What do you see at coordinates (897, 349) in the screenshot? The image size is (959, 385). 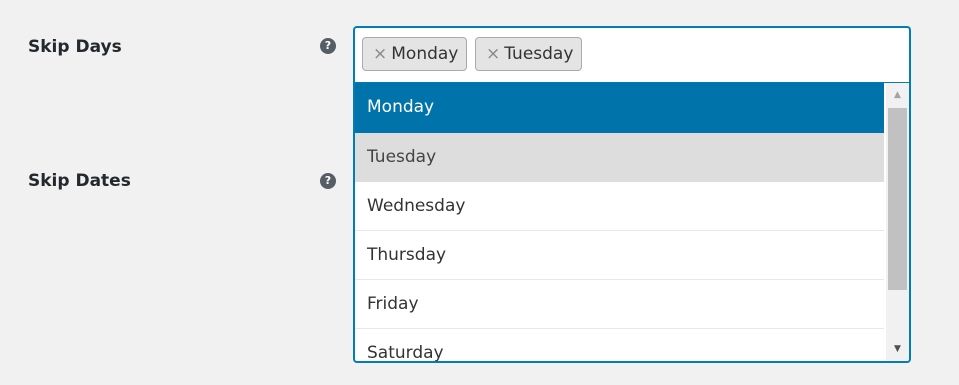 I see `scroll-down-arrow-icon: ▼` at bounding box center [897, 349].